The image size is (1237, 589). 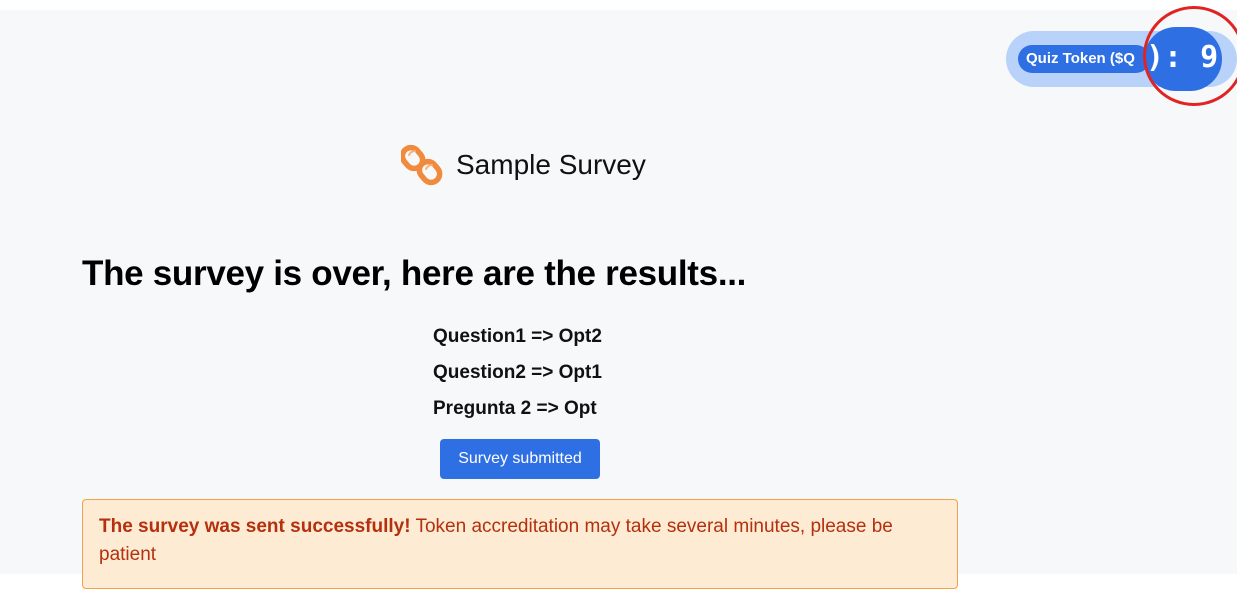 What do you see at coordinates (517, 372) in the screenshot?
I see `result-item: Question2 => Opt1` at bounding box center [517, 372].